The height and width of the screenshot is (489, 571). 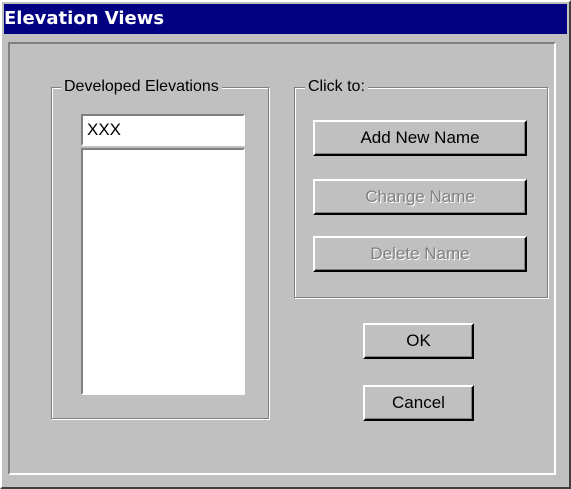 What do you see at coordinates (336, 87) in the screenshot?
I see `click-to-label: Click to:` at bounding box center [336, 87].